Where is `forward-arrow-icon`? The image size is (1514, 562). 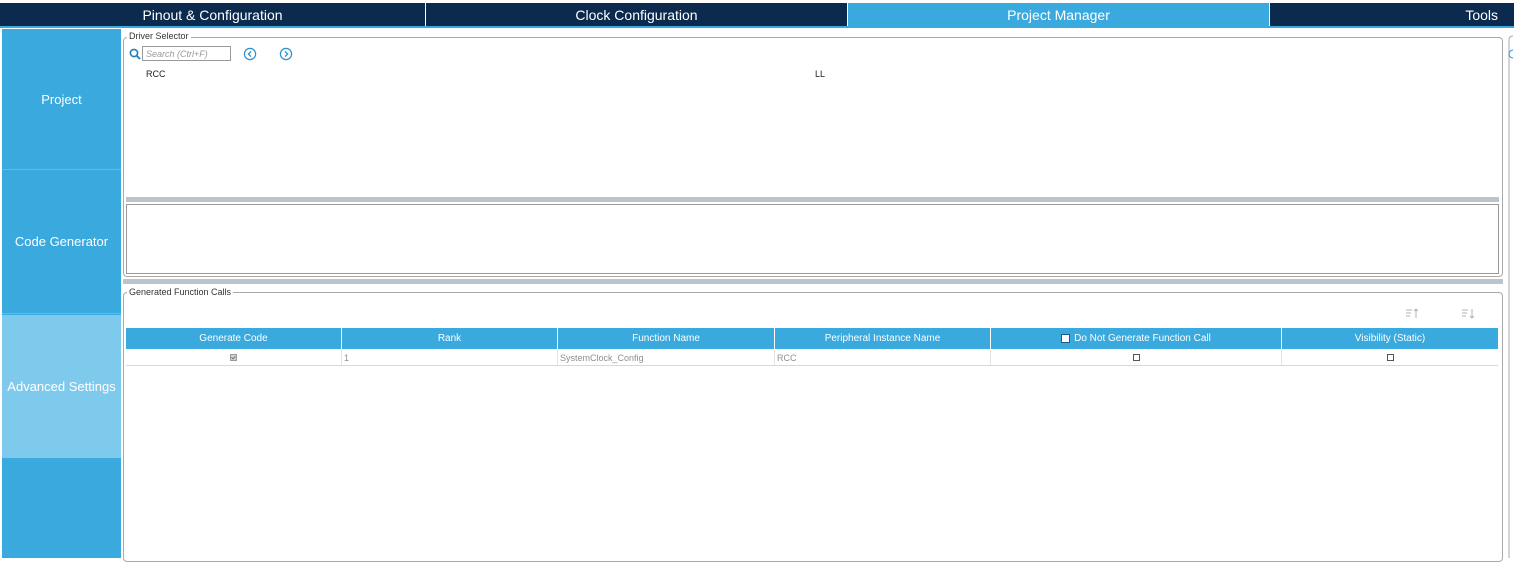
forward-arrow-icon is located at coordinates (286, 54).